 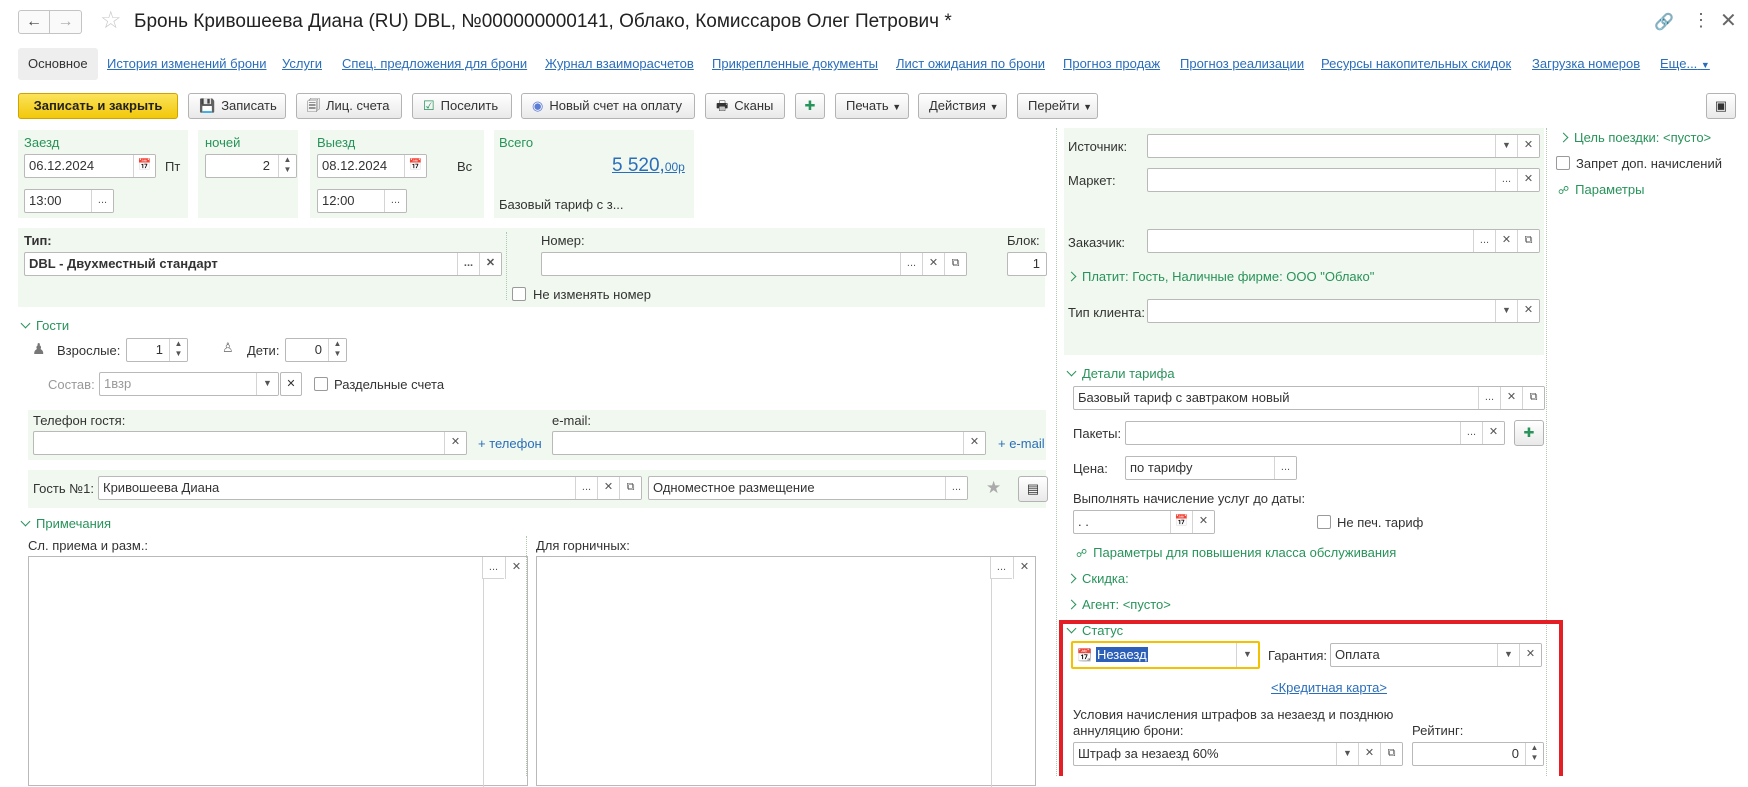 What do you see at coordinates (962, 106) in the screenshot?
I see `actions-button: Действия ▼` at bounding box center [962, 106].